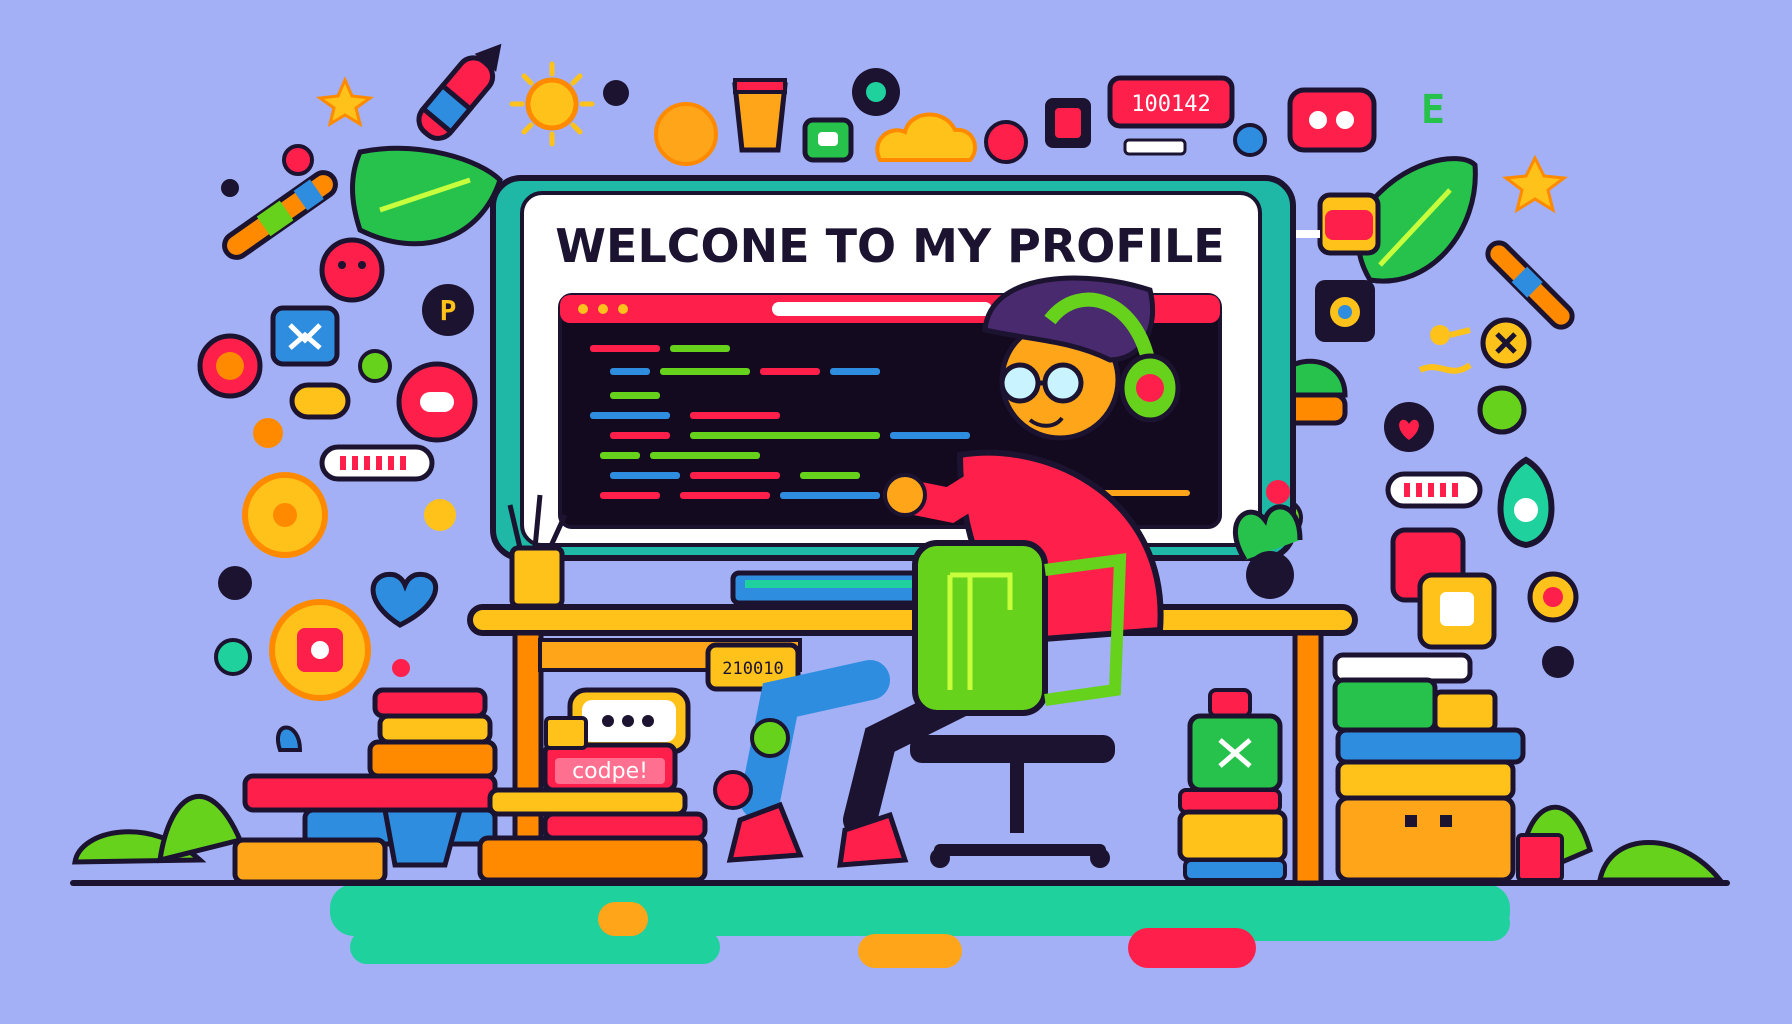  I want to click on desk-counter-text: 210010, so click(752, 669).